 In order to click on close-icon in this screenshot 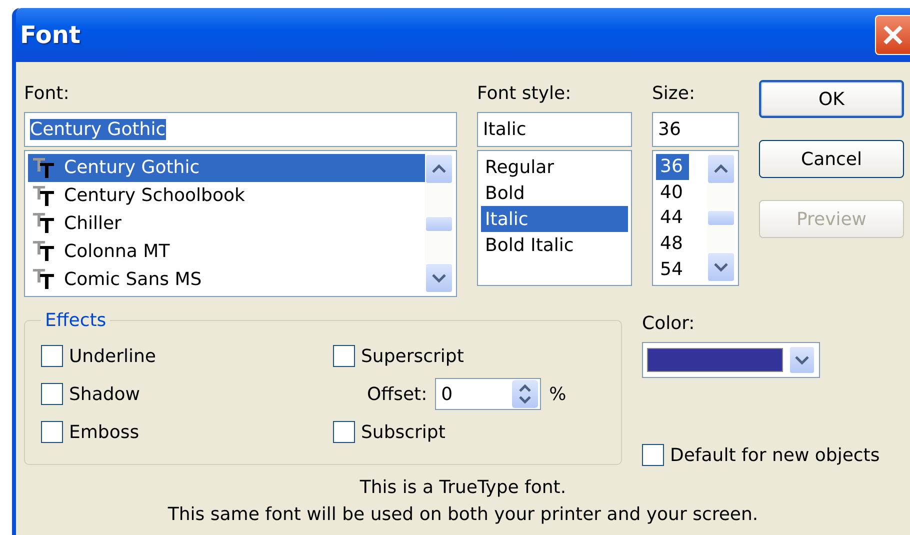, I will do `click(893, 35)`.